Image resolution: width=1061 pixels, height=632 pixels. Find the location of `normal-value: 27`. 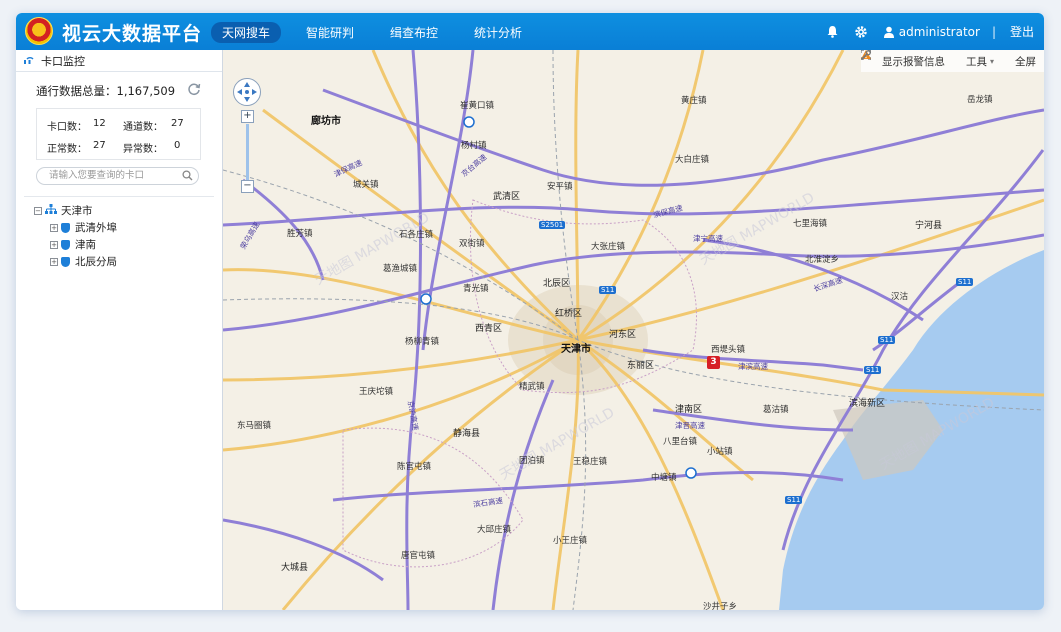

normal-value: 27 is located at coordinates (99, 145).